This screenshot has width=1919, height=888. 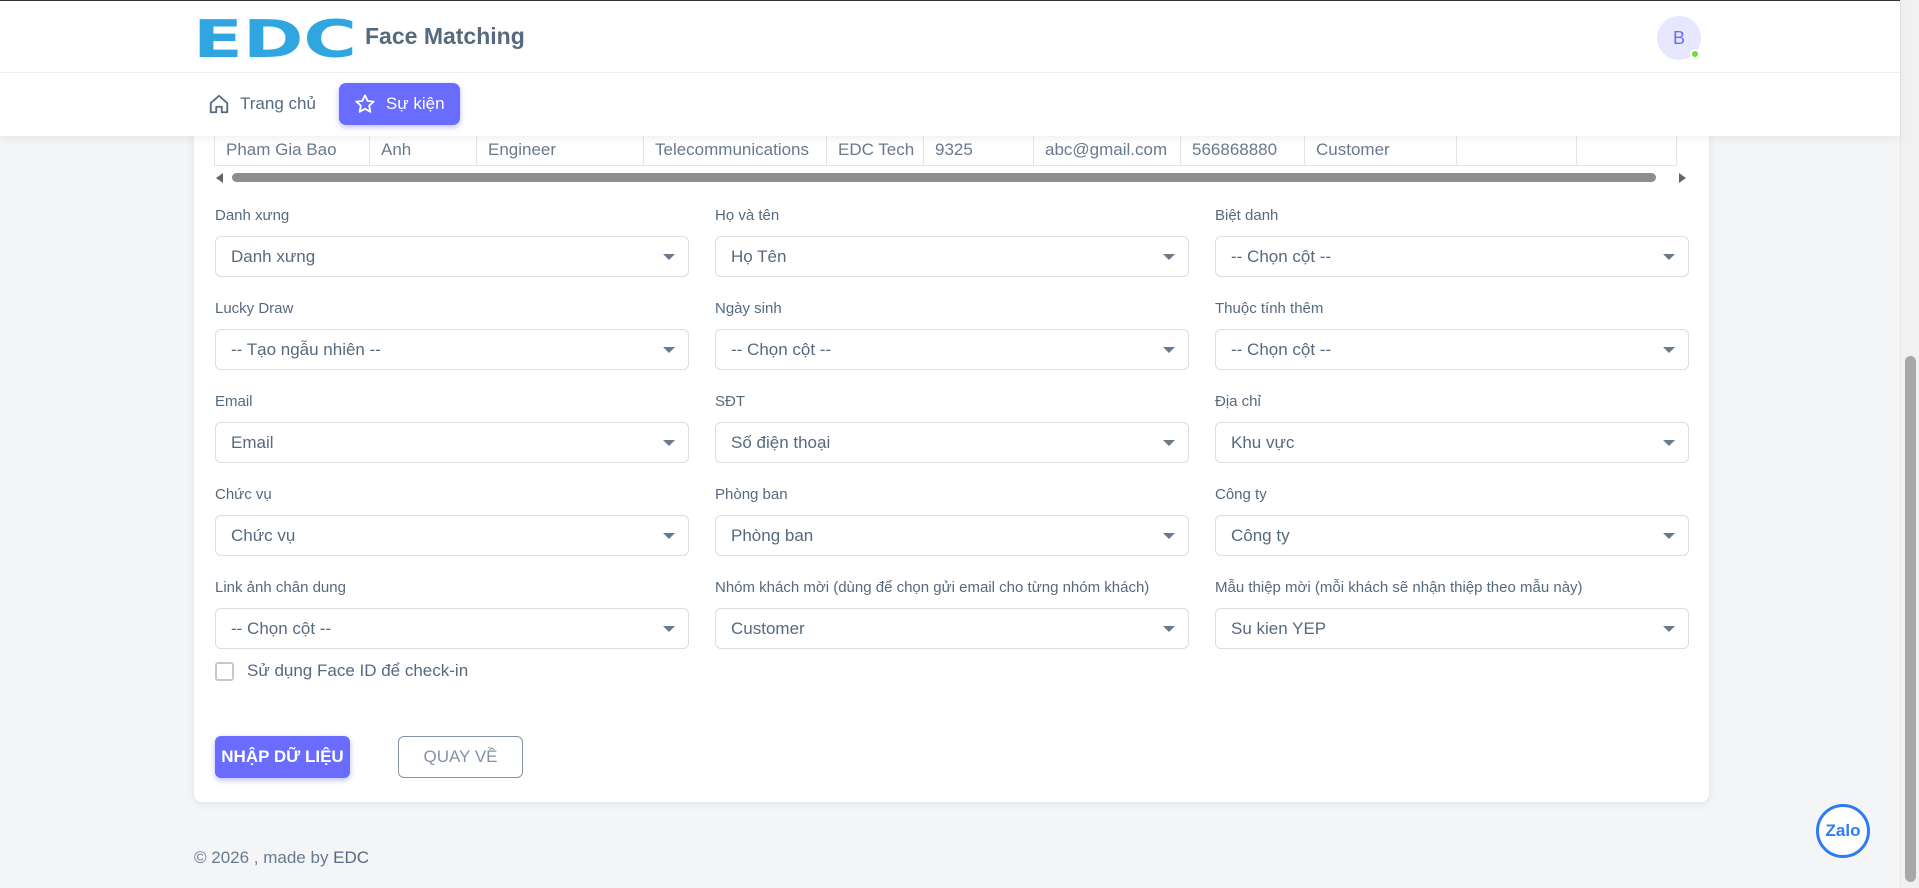 I want to click on select-value: -- Tạo ngẫu nhiên --, so click(x=306, y=349).